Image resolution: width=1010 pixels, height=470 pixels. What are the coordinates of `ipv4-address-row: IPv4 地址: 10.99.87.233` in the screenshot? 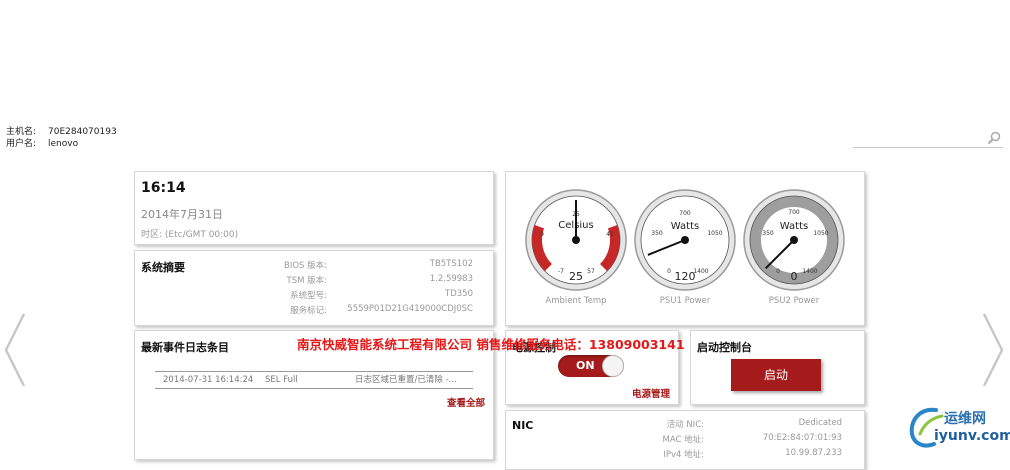 It's located at (685, 454).